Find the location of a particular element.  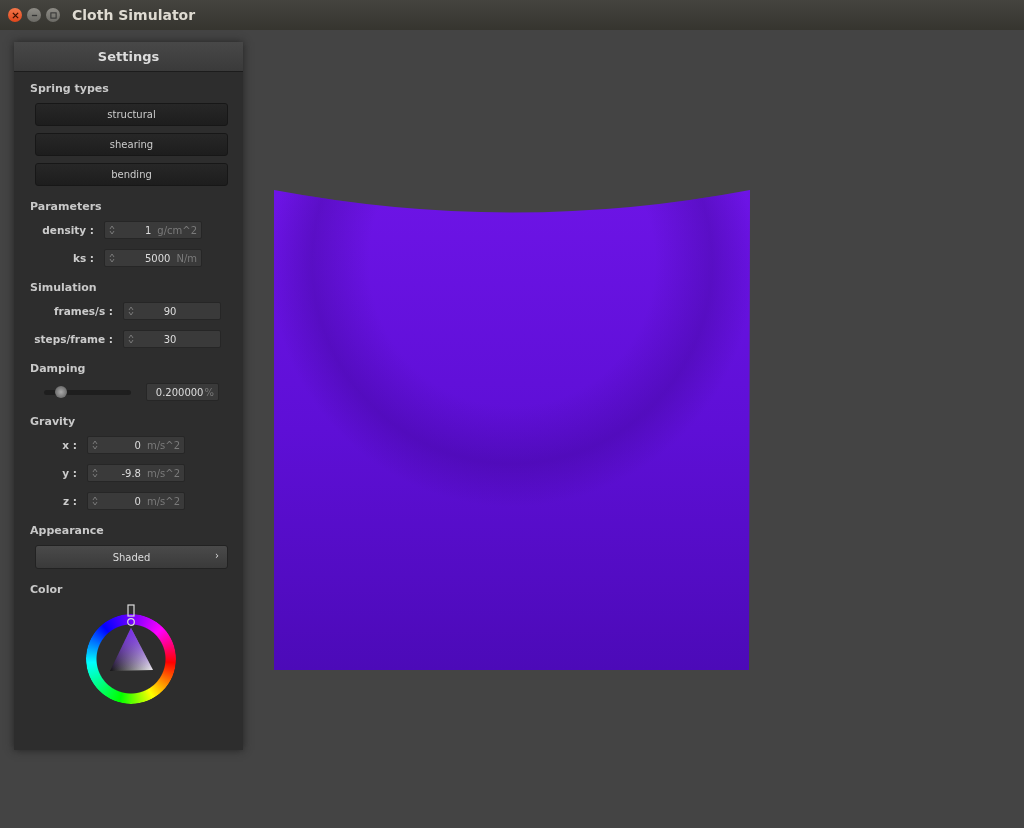

field-label: steps/frame : is located at coordinates (73, 339).